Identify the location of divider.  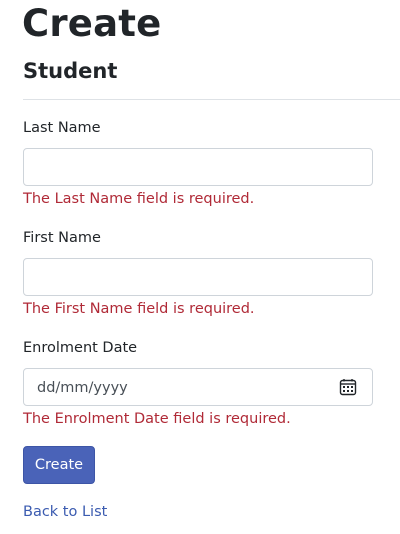
(211, 99).